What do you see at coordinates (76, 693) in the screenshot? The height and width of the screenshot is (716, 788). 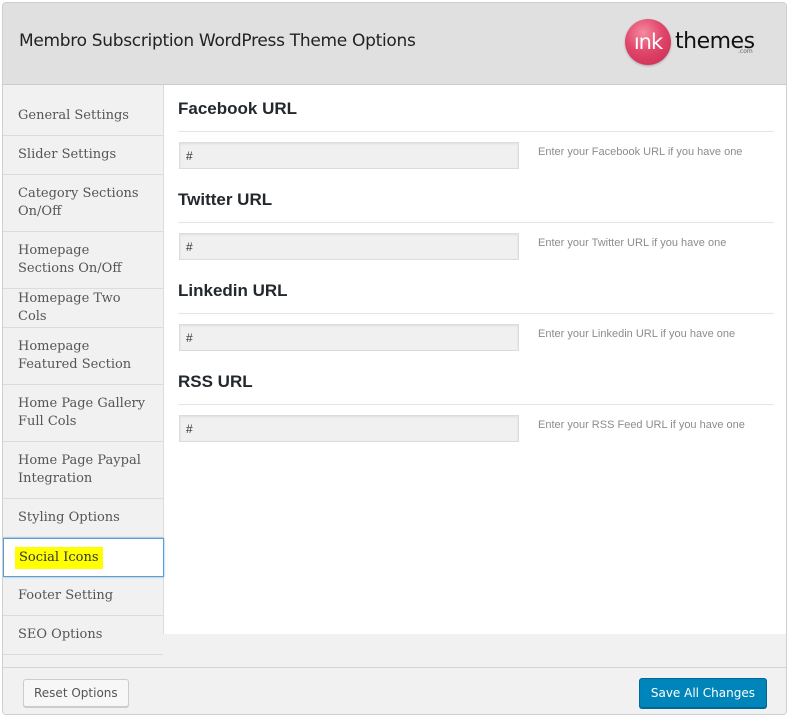 I see `reset-options-button: Reset Options` at bounding box center [76, 693].